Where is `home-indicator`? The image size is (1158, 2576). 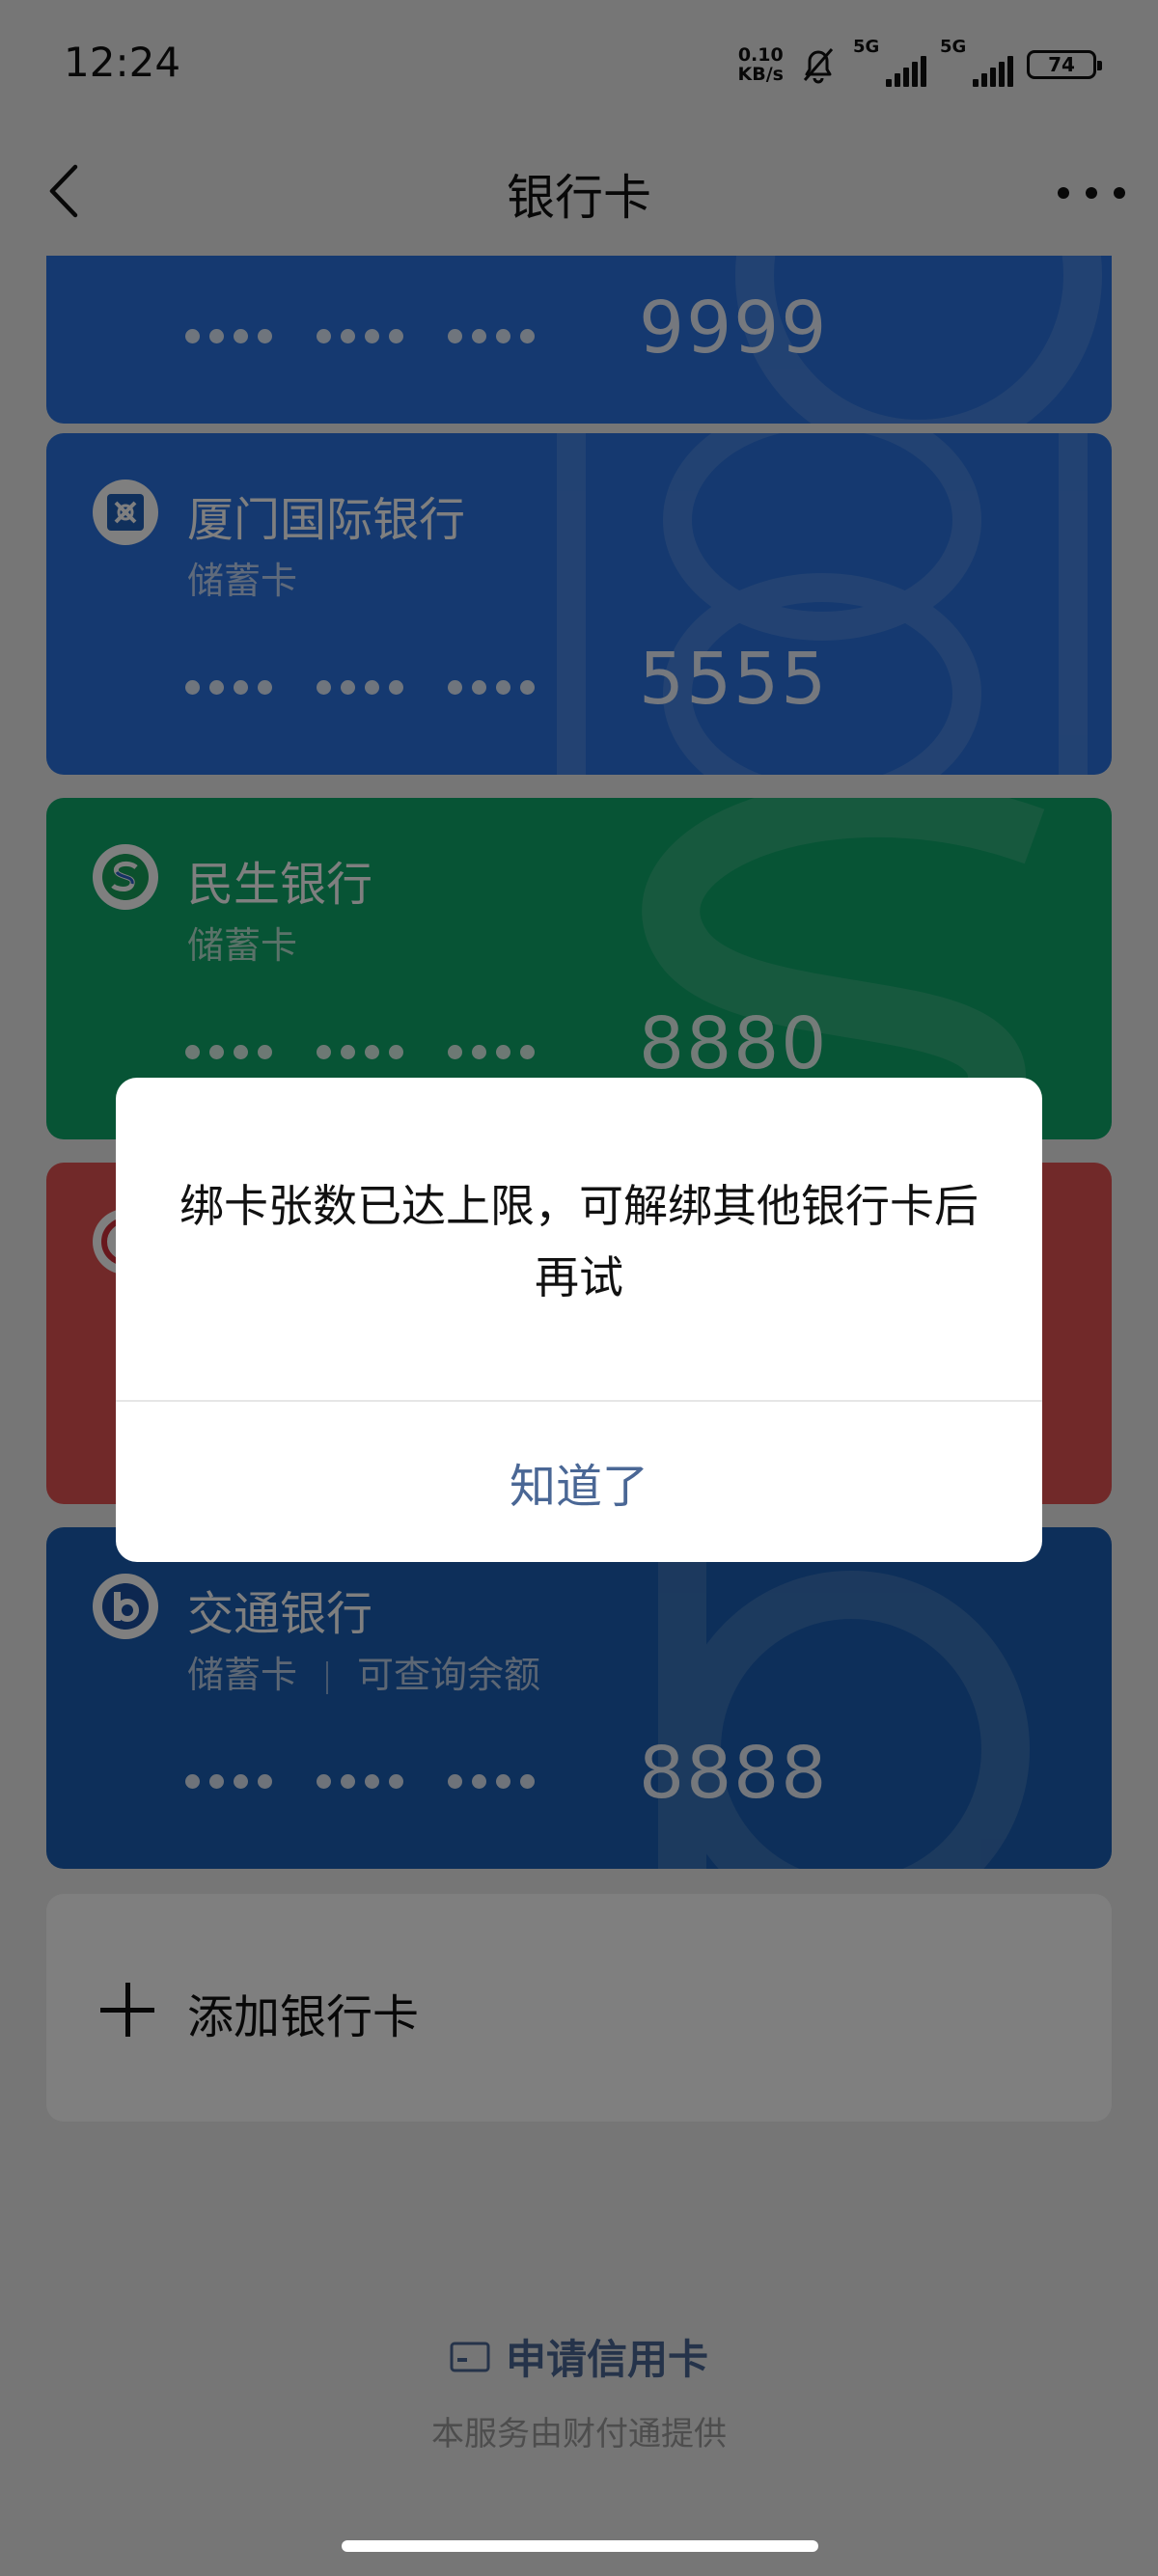 home-indicator is located at coordinates (580, 2546).